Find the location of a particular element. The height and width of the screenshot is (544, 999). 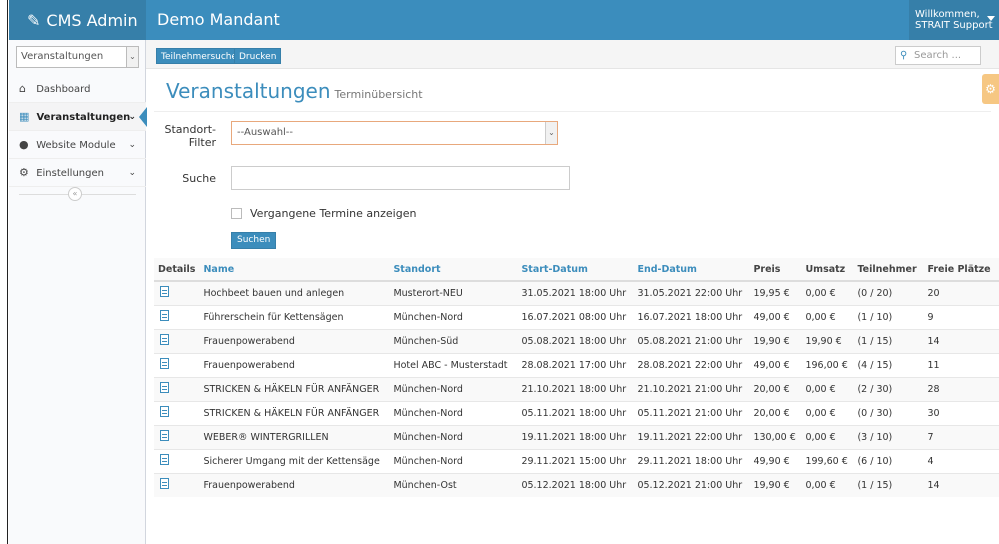

cell-start: 29.11.2021 15:00 Uhr is located at coordinates (575, 460).